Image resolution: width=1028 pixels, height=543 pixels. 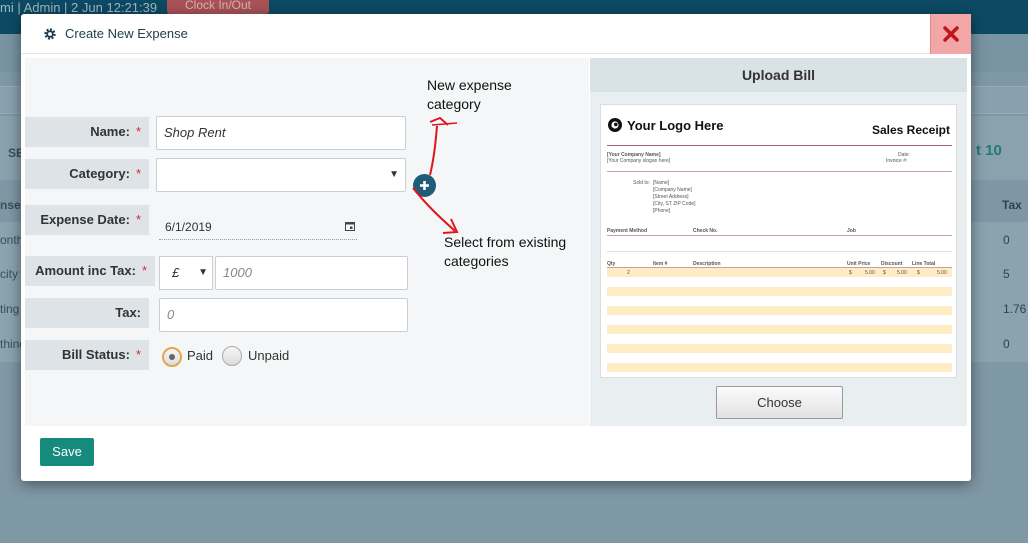 I want to click on paid-radio-label: Paid, so click(x=200, y=355).